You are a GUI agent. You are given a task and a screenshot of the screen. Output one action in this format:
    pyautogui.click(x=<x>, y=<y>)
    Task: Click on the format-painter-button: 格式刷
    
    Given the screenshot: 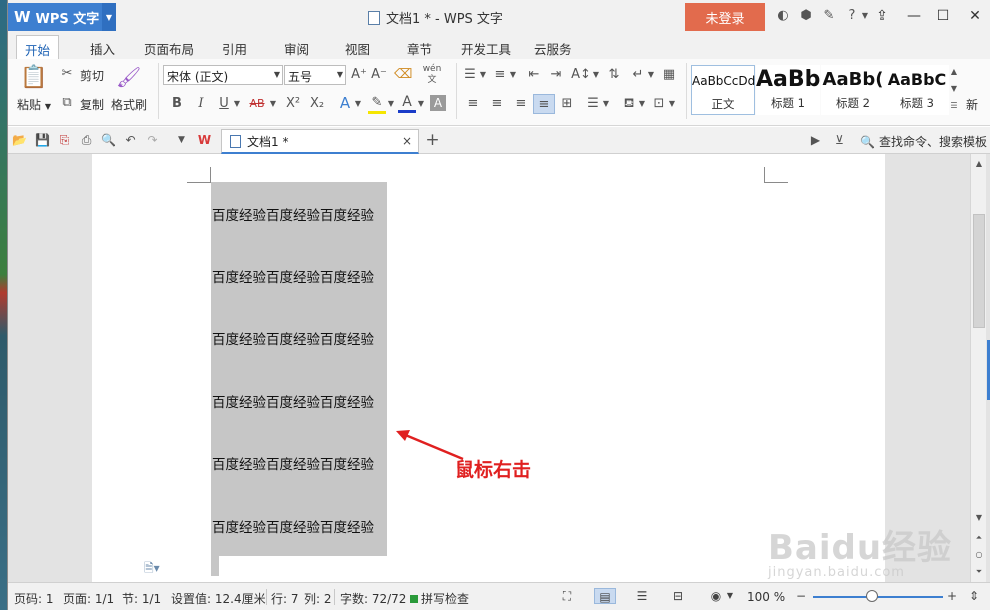 What is the action you would take?
    pyautogui.click(x=129, y=104)
    